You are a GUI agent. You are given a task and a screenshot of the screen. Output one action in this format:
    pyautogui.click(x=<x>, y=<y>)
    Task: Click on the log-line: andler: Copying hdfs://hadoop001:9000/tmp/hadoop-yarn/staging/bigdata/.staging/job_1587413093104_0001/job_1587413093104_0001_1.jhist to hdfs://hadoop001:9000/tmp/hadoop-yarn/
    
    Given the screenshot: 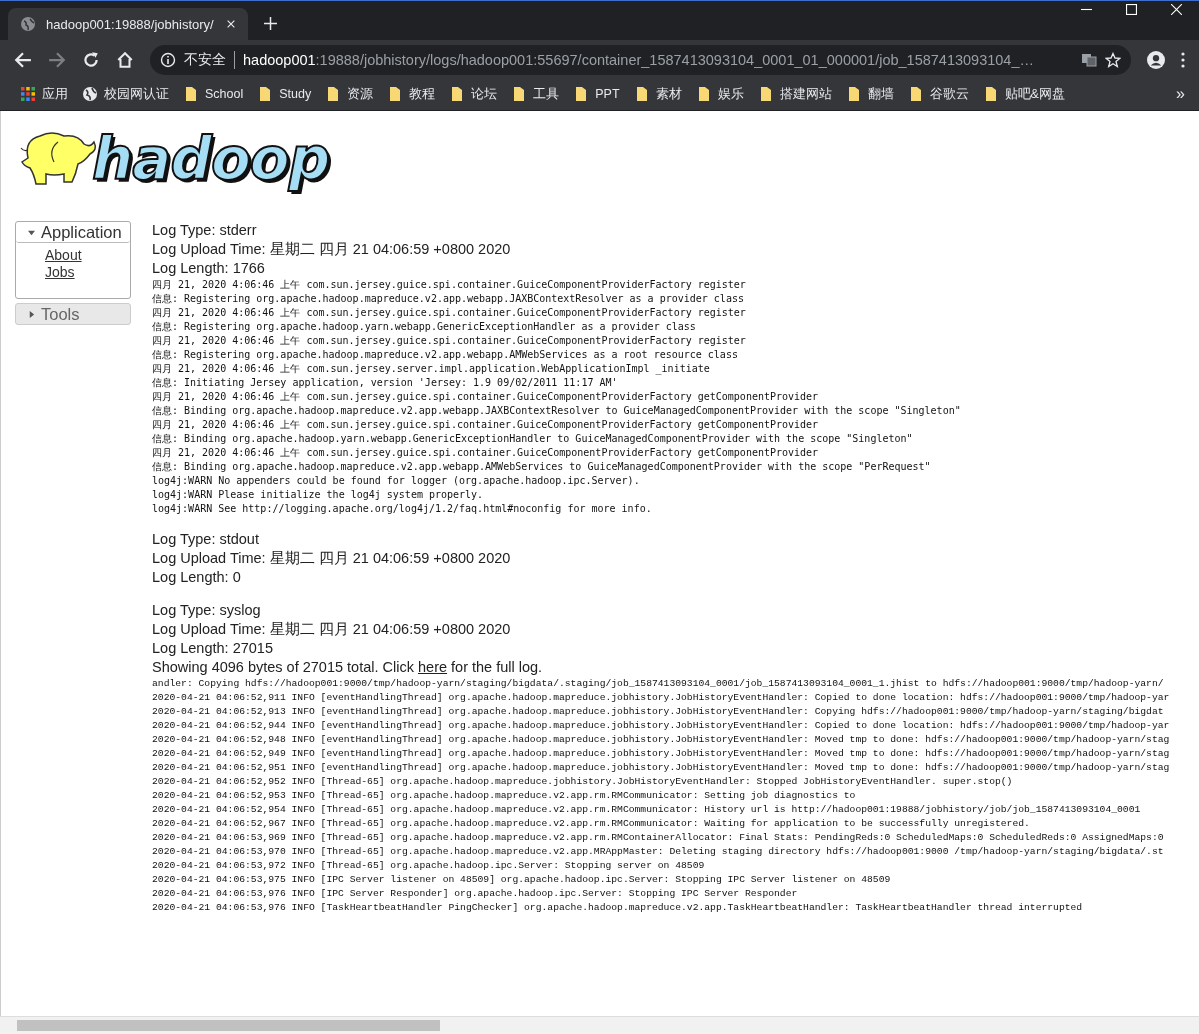 What is the action you would take?
    pyautogui.click(x=658, y=684)
    